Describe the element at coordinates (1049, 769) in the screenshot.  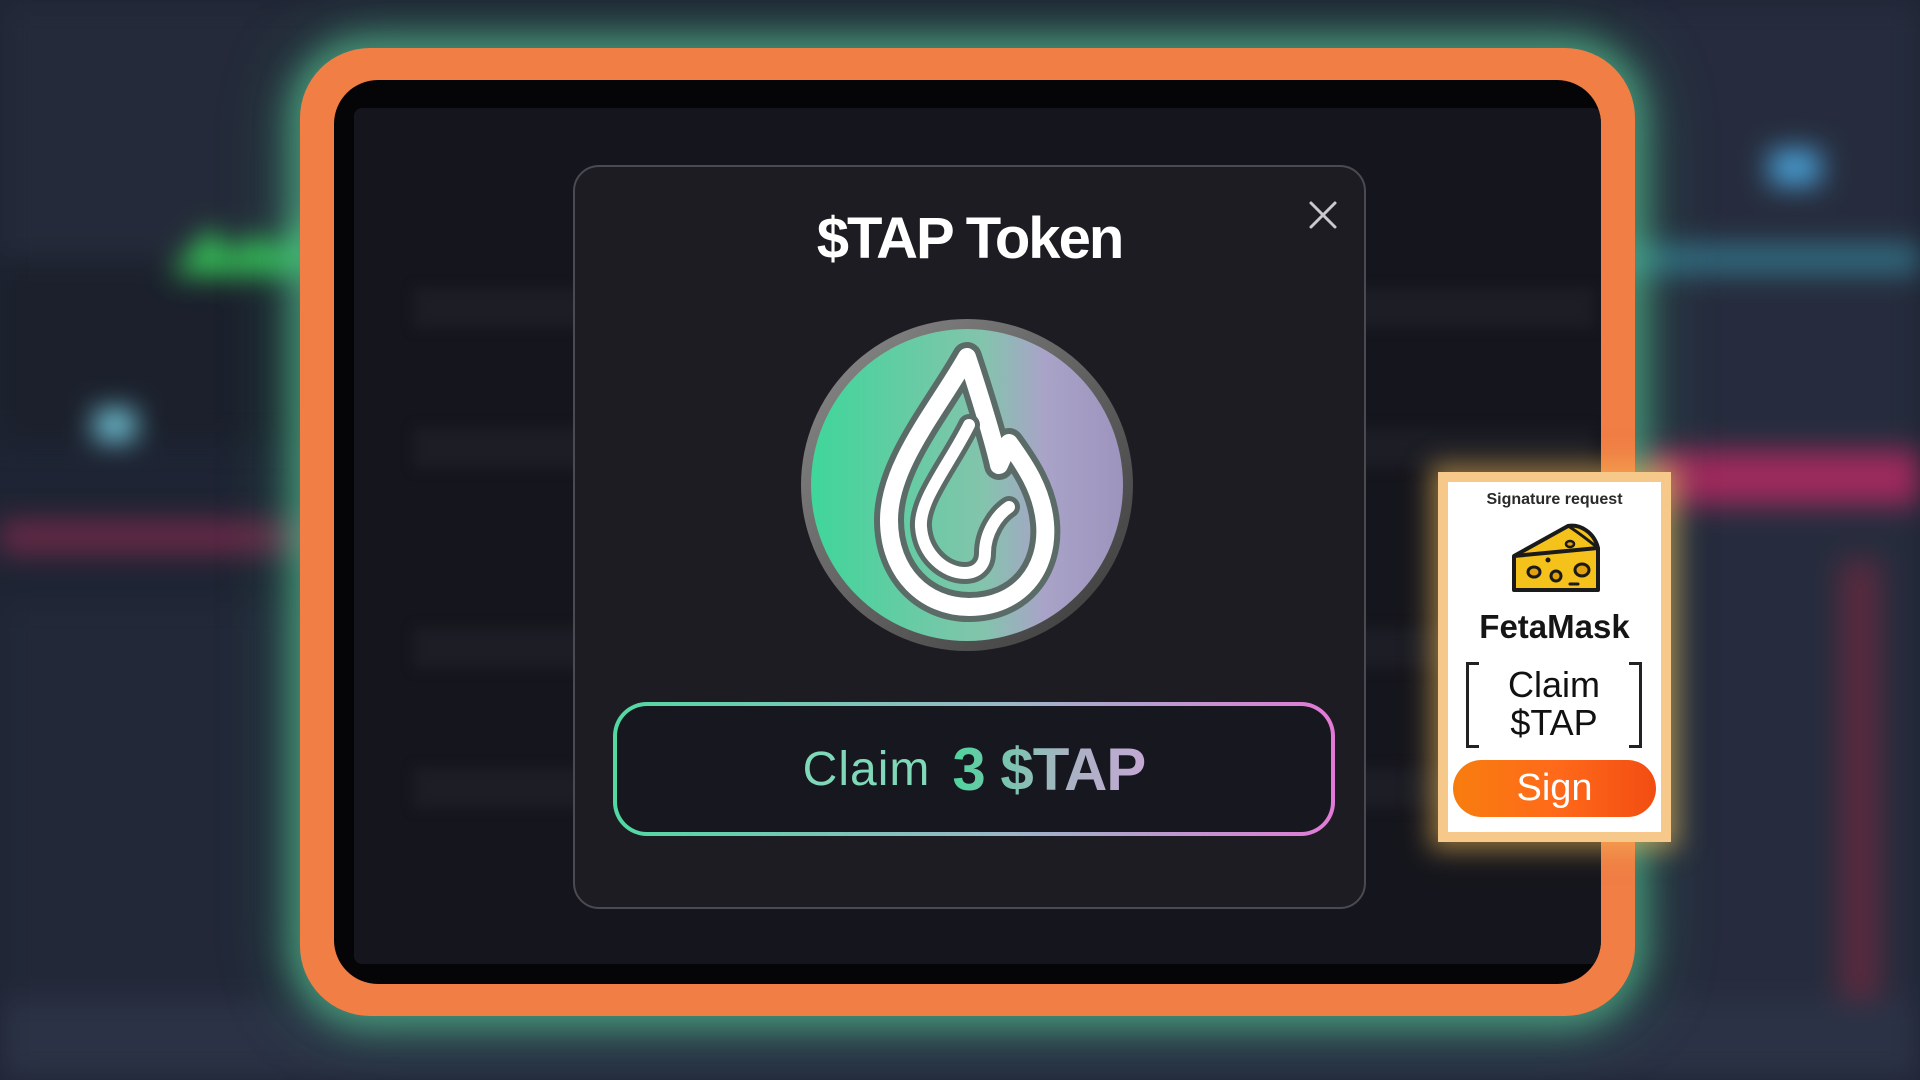
I see `claim-amount: 3 $TAP` at that location.